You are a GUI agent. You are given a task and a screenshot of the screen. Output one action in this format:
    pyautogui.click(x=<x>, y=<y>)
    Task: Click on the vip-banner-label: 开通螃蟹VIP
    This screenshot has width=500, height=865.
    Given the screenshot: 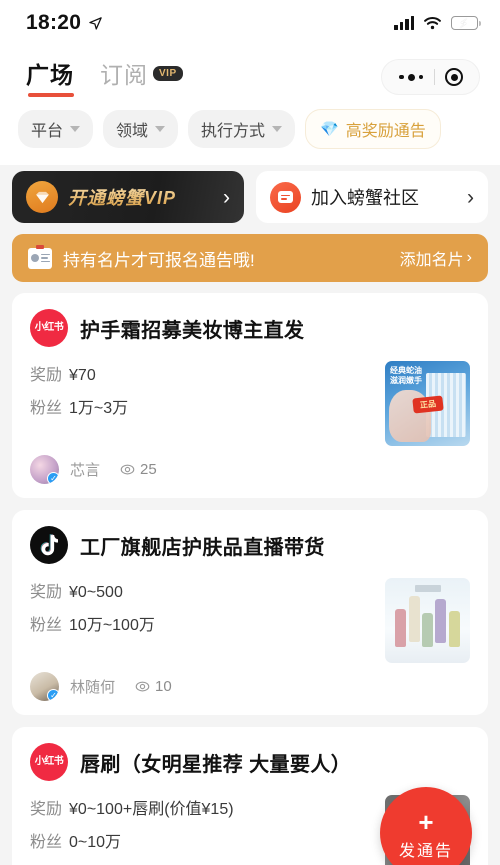 What is the action you would take?
    pyautogui.click(x=122, y=197)
    